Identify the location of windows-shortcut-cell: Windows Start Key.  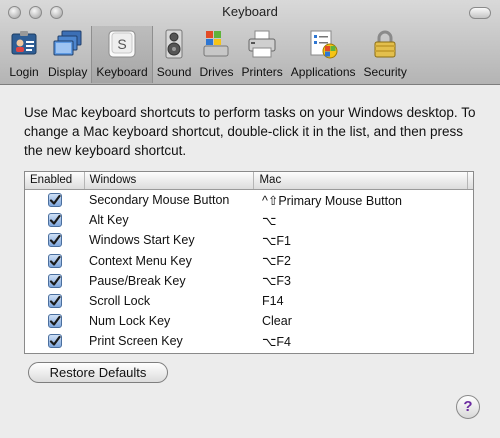
(142, 240).